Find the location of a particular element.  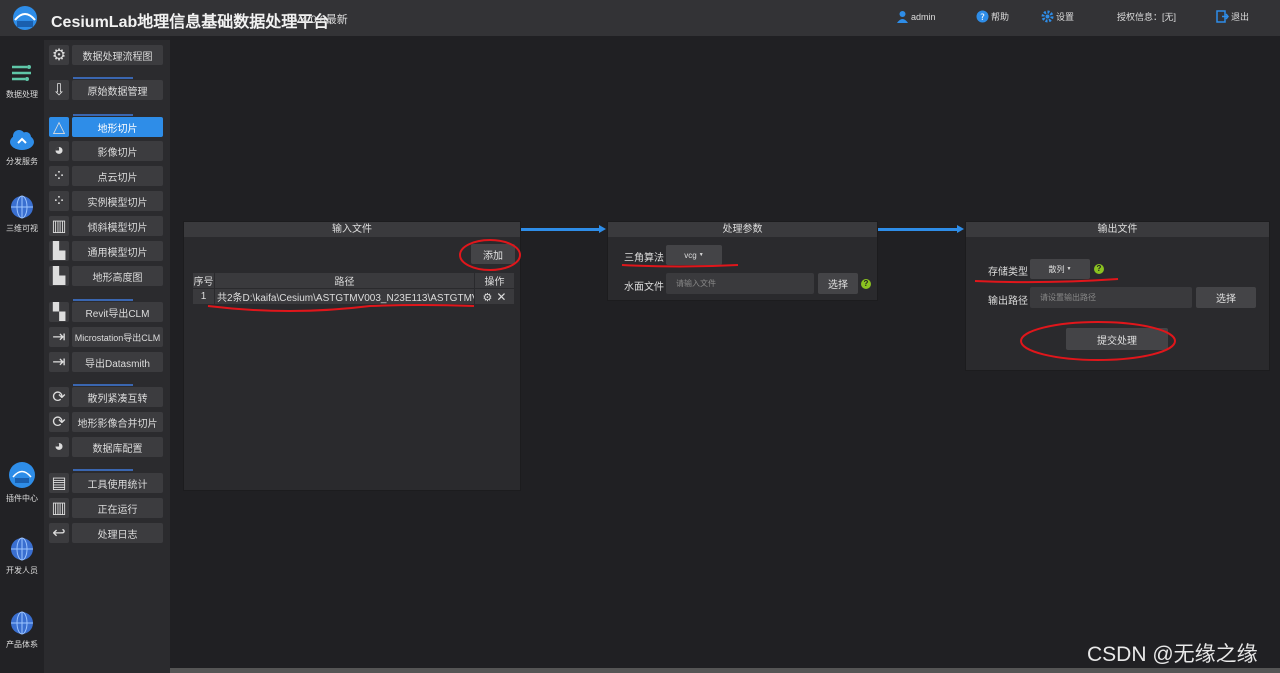

menu-item-raw-data: ⇩ 原始数据管理 is located at coordinates (106, 90).